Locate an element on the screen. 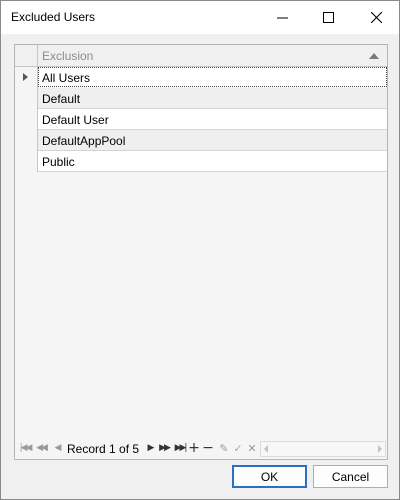 The width and height of the screenshot is (400, 500). edit-record-icon: ✎ is located at coordinates (224, 448).